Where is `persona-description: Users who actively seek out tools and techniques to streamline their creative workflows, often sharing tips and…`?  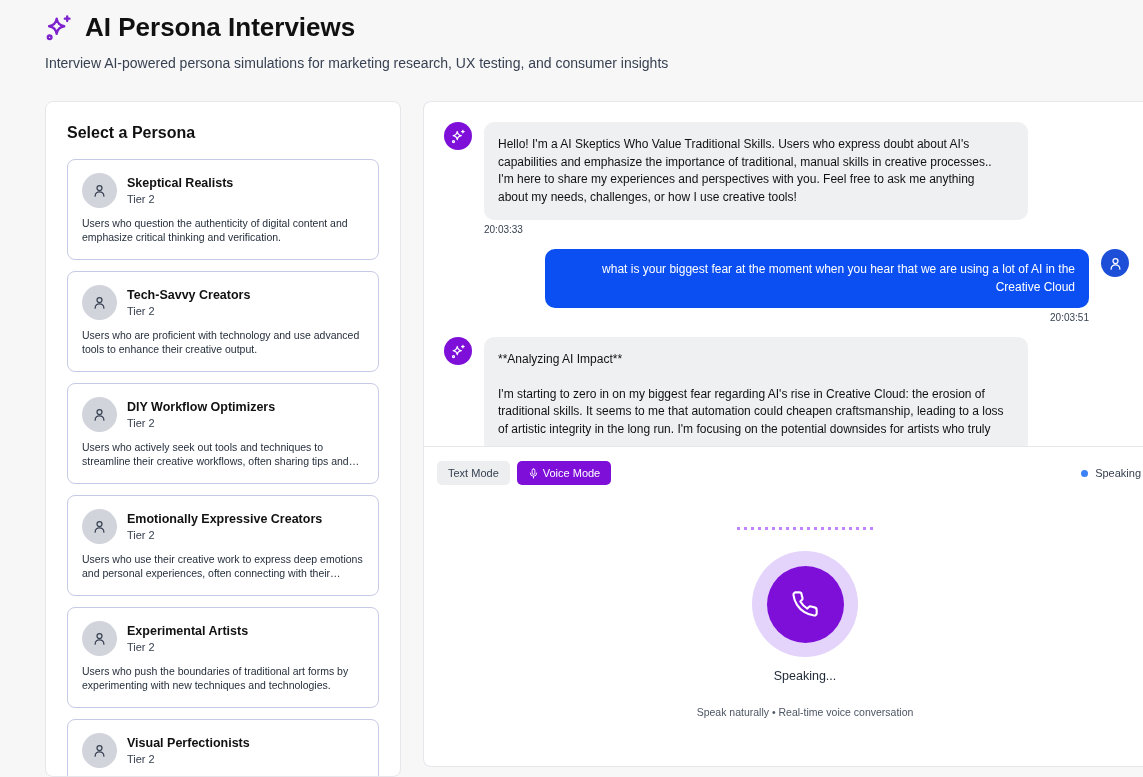 persona-description: Users who actively seek out tools and techniques to streamline their creative workflows, often sharing tips and… is located at coordinates (221, 454).